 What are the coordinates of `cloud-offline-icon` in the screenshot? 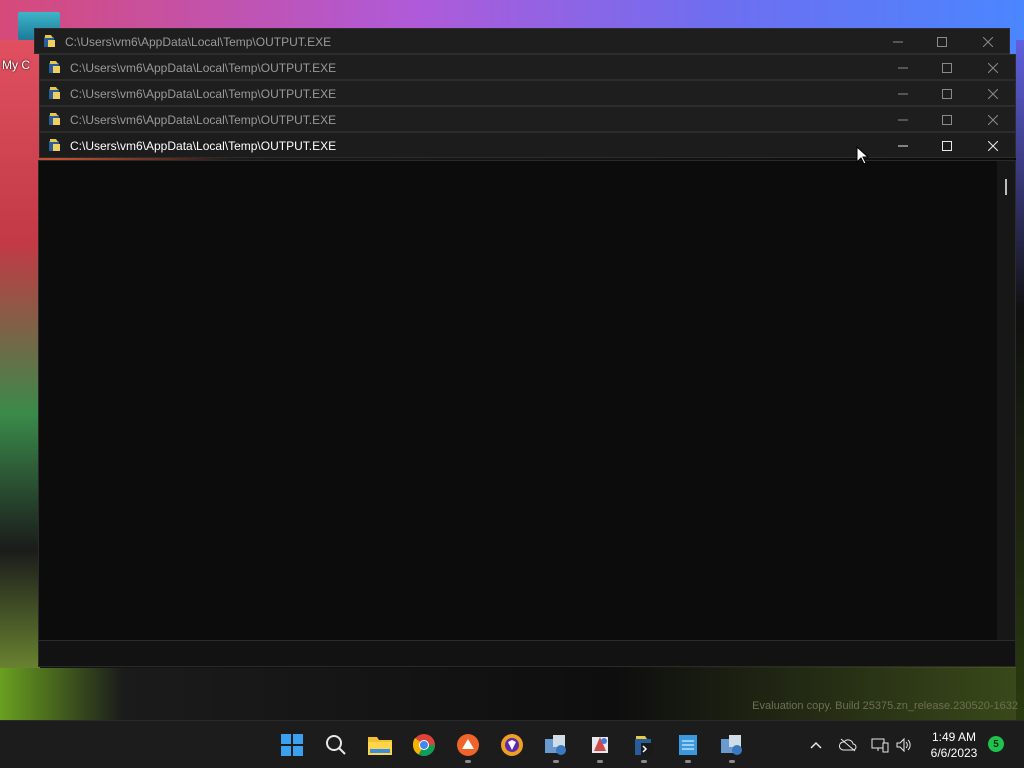 It's located at (848, 744).